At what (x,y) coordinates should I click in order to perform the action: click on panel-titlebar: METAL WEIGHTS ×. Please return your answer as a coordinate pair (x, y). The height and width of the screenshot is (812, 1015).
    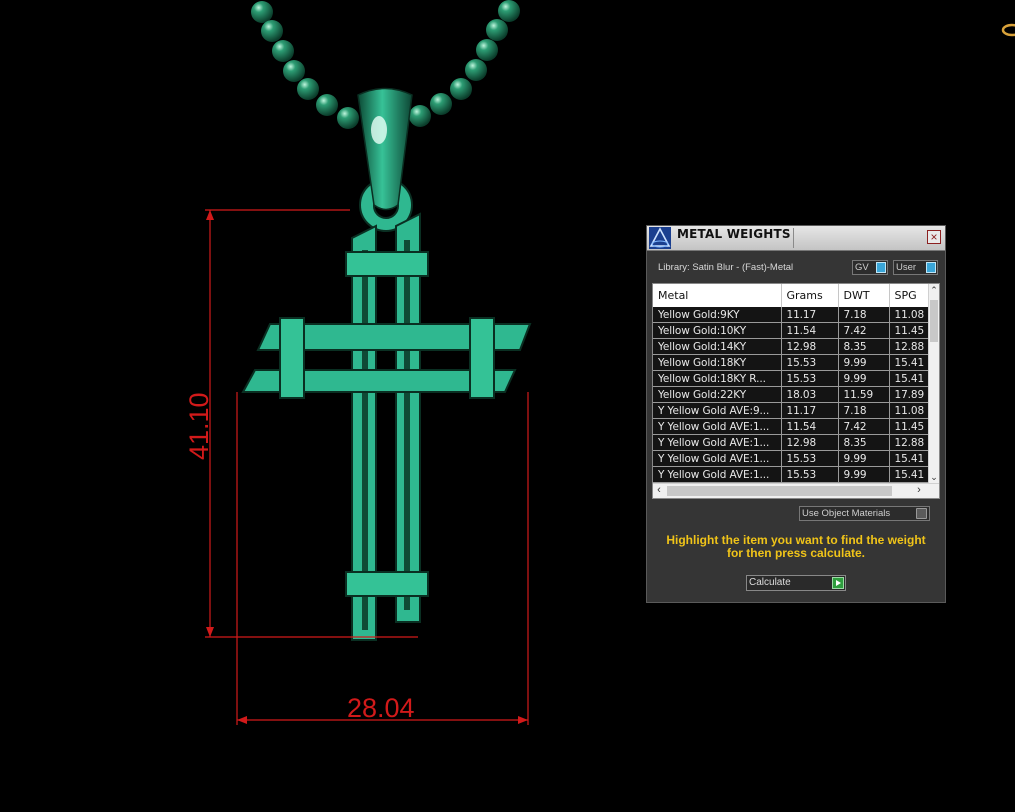
    Looking at the image, I should click on (796, 238).